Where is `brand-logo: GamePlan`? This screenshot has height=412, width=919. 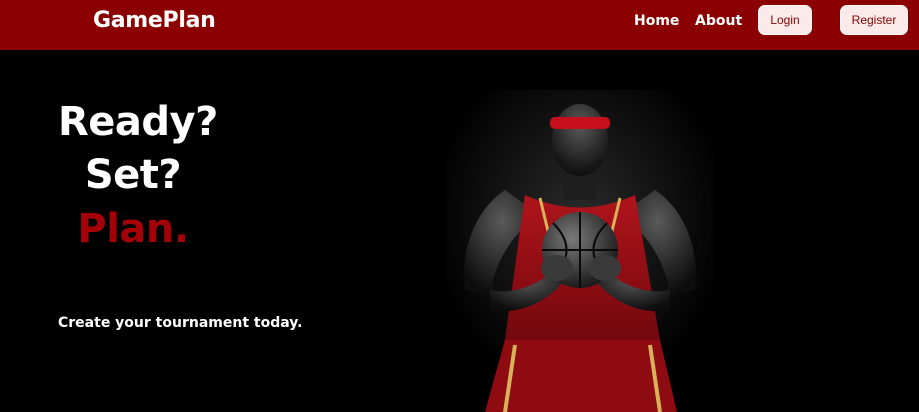
brand-logo: GamePlan is located at coordinates (154, 21).